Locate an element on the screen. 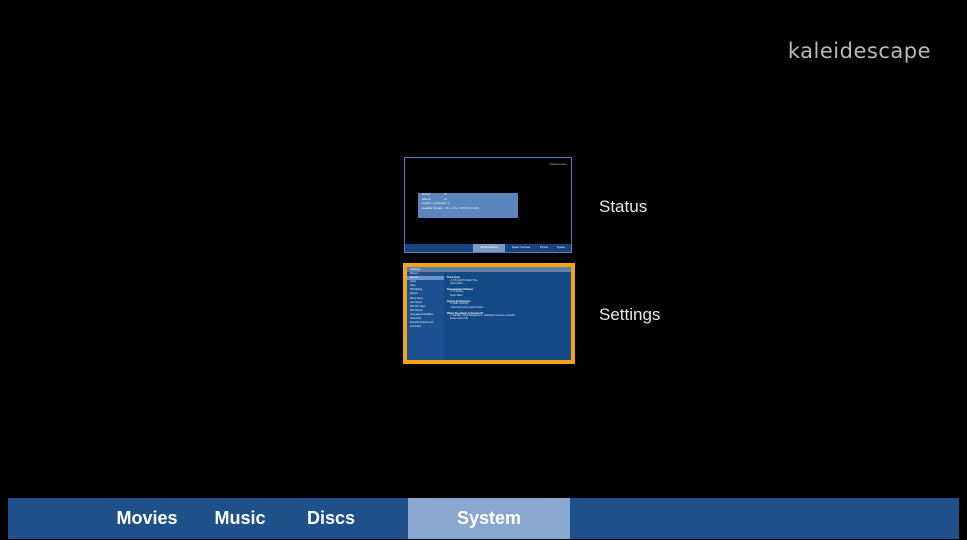  preview-tab: Imports is located at coordinates (544, 247).